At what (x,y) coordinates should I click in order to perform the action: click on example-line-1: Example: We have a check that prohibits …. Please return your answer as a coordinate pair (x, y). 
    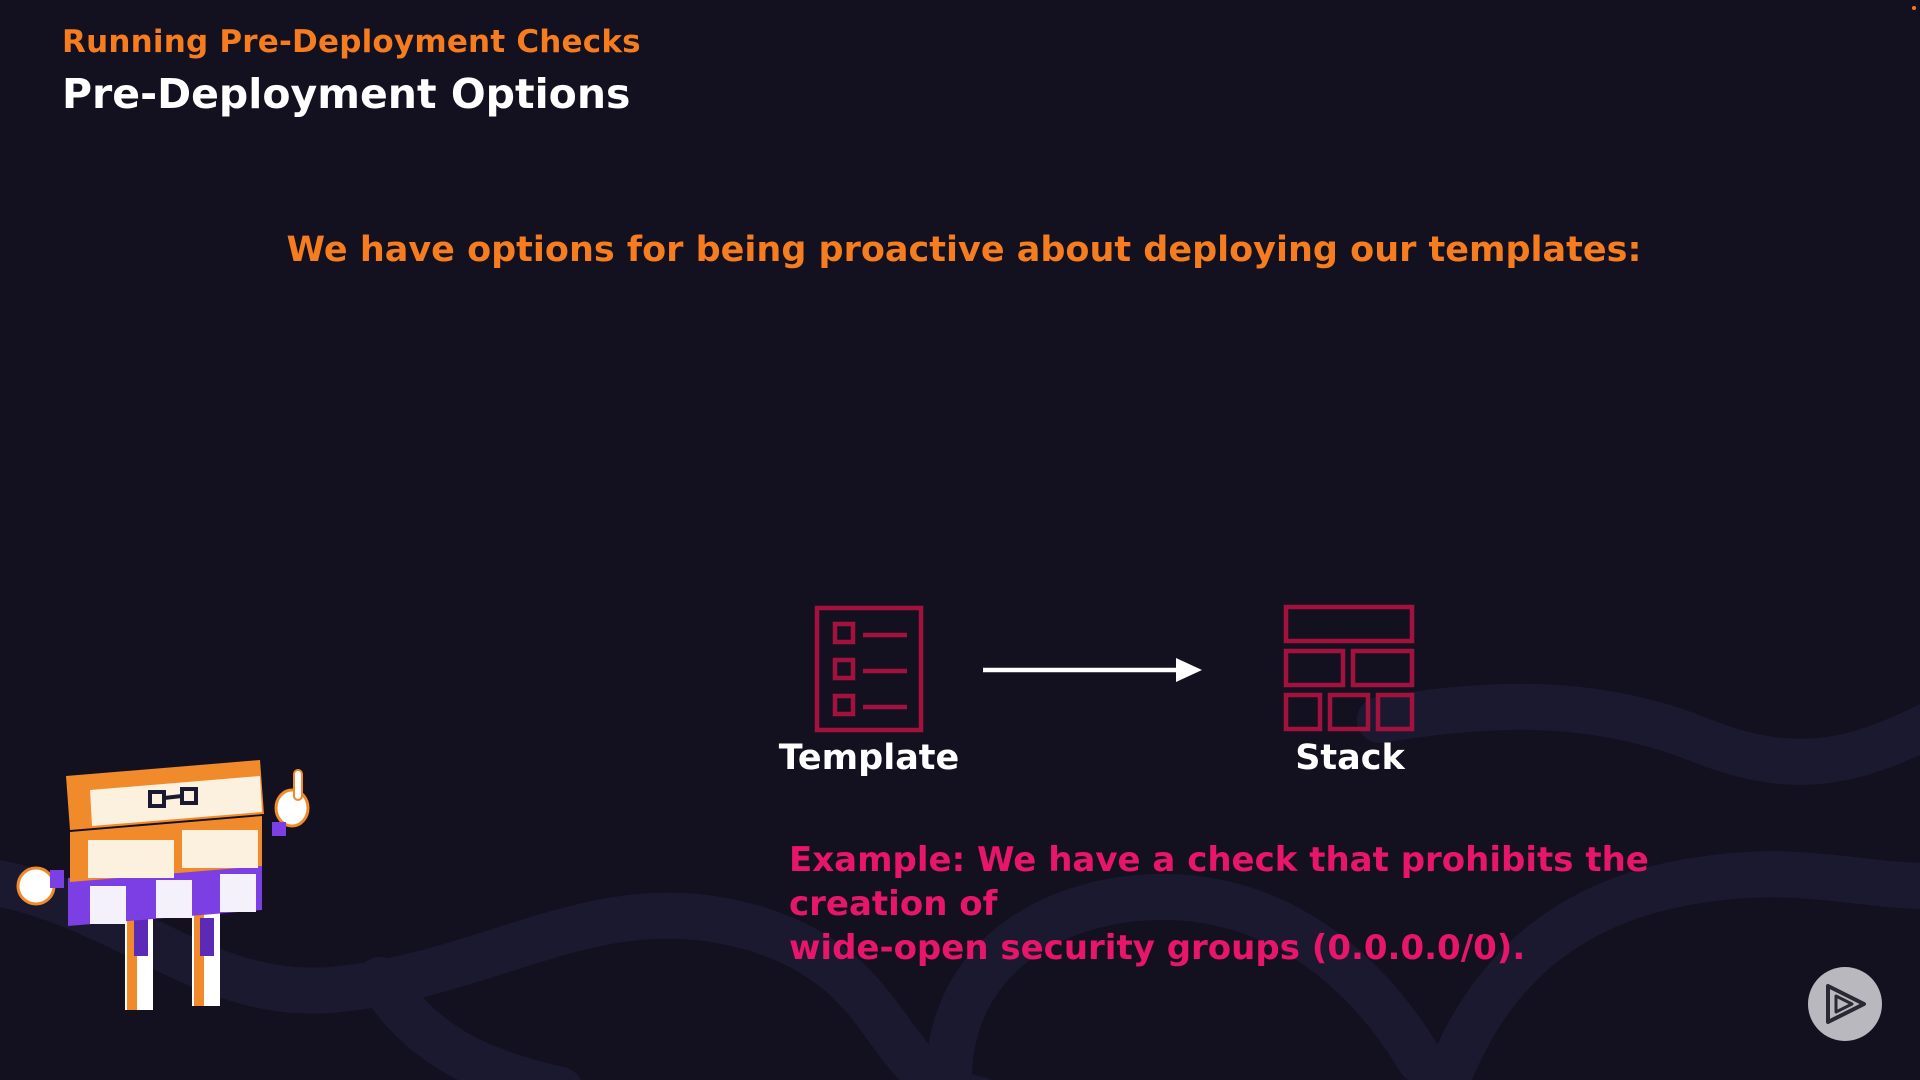
    Looking at the image, I should click on (1219, 882).